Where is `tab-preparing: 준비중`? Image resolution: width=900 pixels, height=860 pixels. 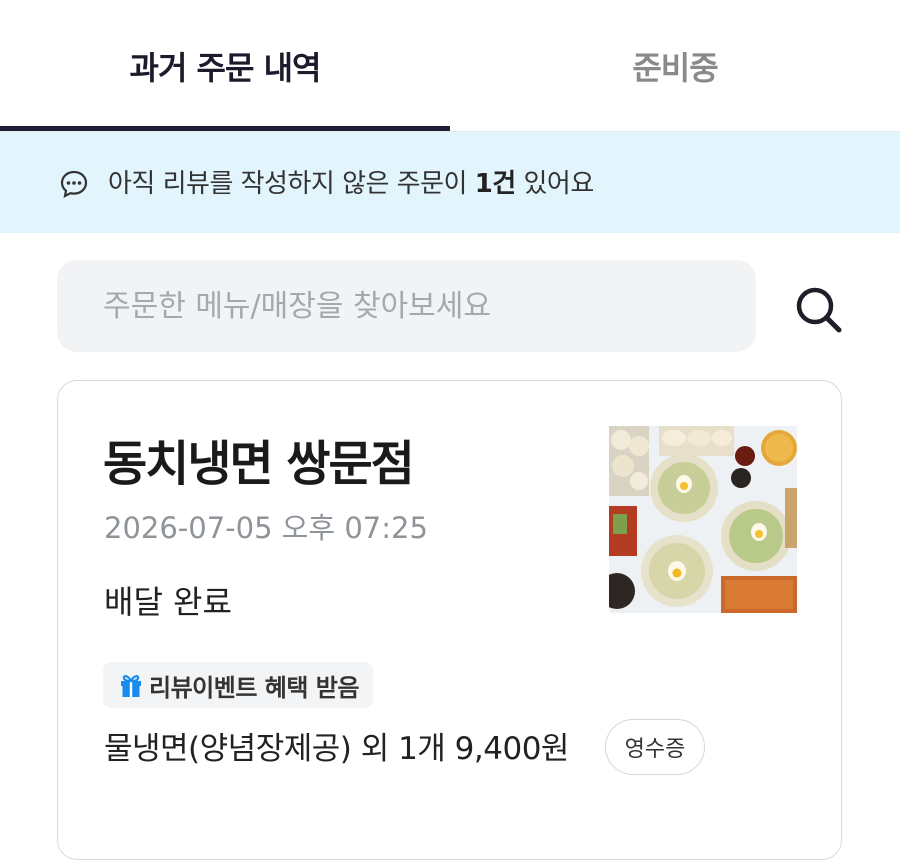
tab-preparing: 준비중 is located at coordinates (675, 65).